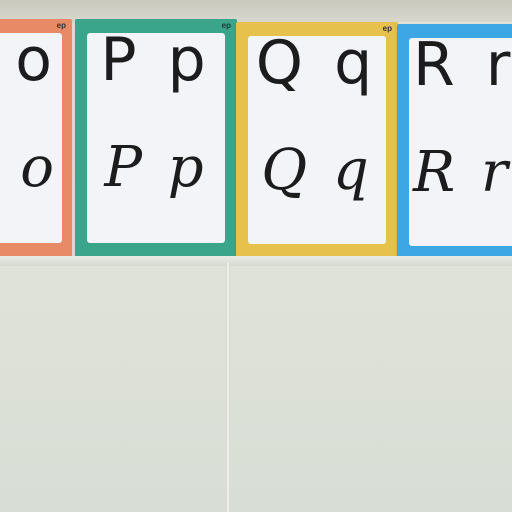 The width and height of the screenshot is (512, 512). What do you see at coordinates (228, 387) in the screenshot?
I see `wall-panel-seam` at bounding box center [228, 387].